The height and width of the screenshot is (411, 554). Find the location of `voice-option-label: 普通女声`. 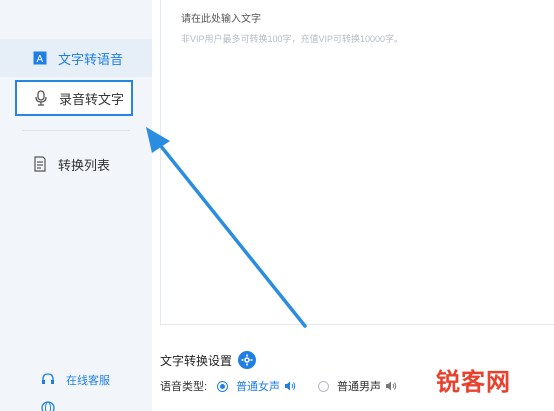

voice-option-label: 普通女声 is located at coordinates (258, 387).